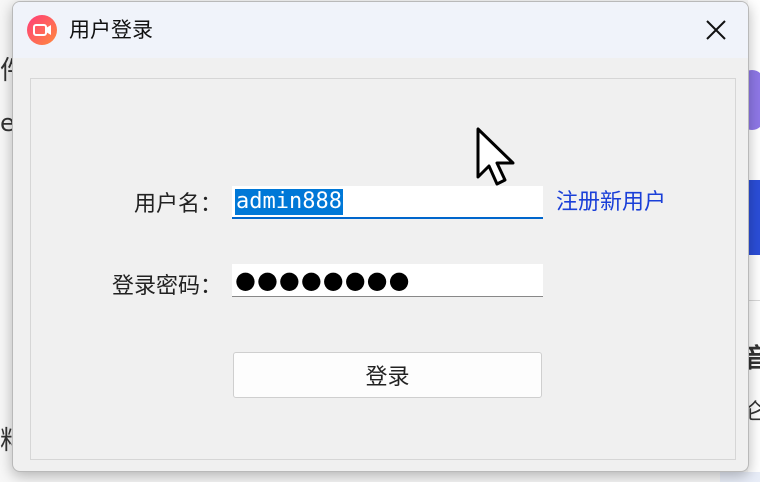 This screenshot has width=760, height=482. I want to click on close-icon, so click(716, 30).